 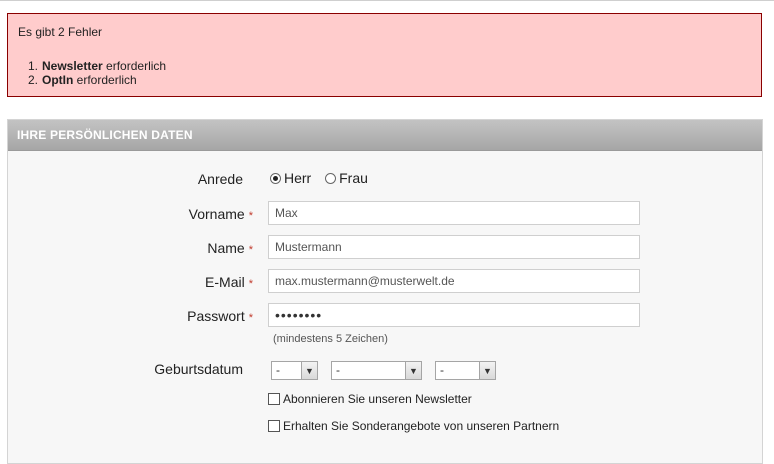 What do you see at coordinates (385, 135) in the screenshot?
I see `panel-header: IHRE PERSÖNLICHEN DATEN` at bounding box center [385, 135].